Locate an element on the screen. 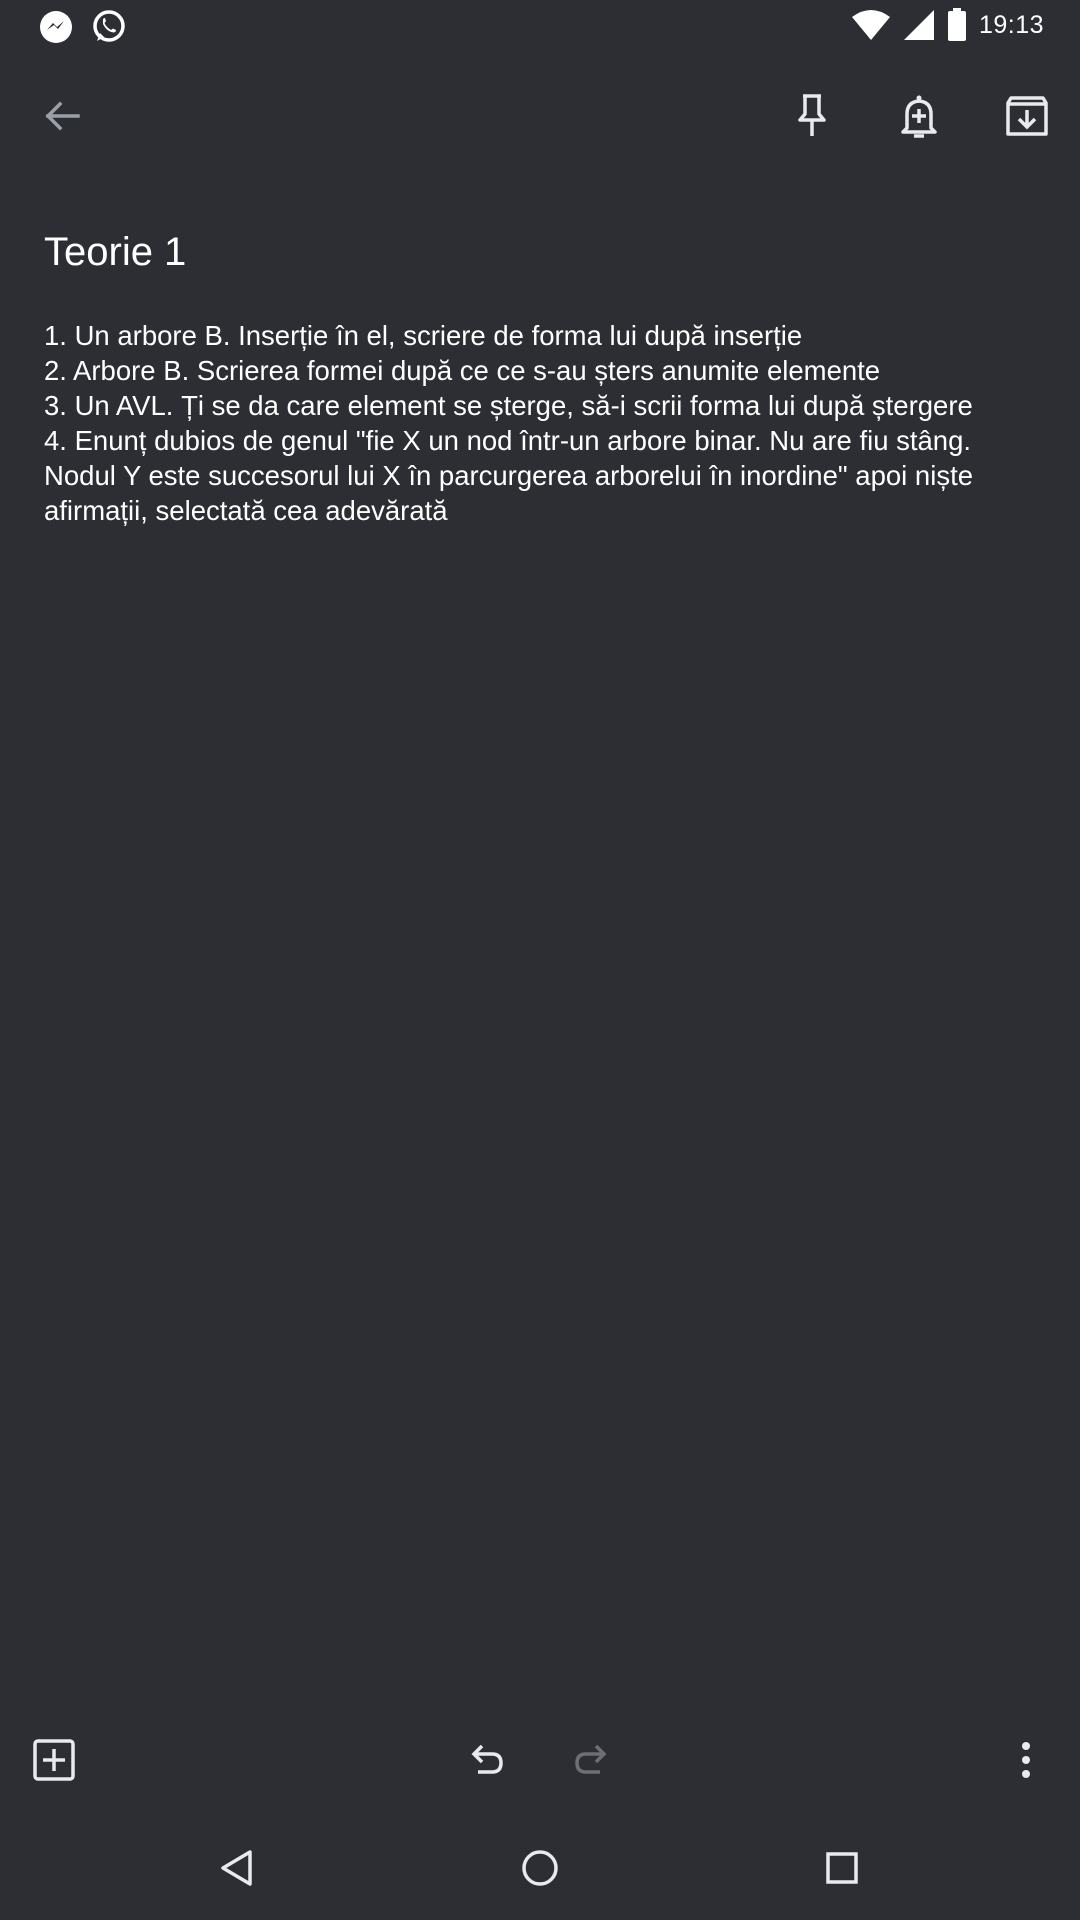 Image resolution: width=1080 pixels, height=1920 pixels. more-options-button is located at coordinates (1026, 1760).